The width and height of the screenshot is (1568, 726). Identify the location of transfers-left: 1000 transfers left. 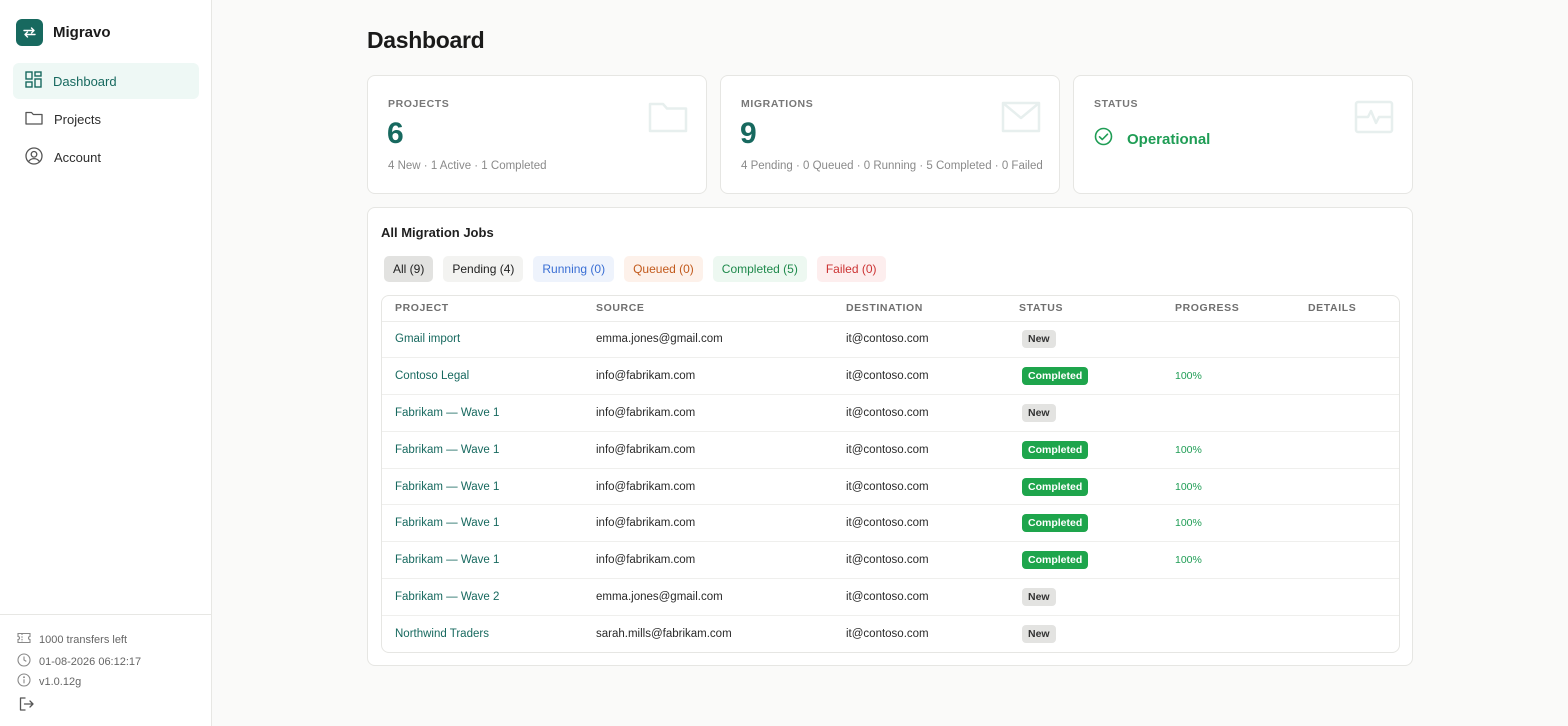
(72, 639).